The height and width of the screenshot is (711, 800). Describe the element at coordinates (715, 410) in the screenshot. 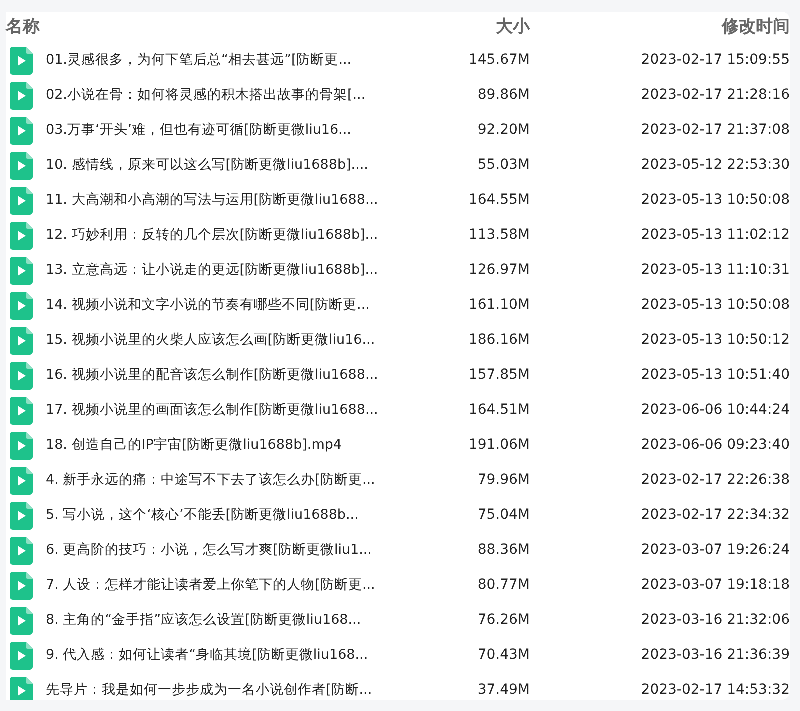

I see `modified-time: 2023-06-06 10:44:24` at that location.